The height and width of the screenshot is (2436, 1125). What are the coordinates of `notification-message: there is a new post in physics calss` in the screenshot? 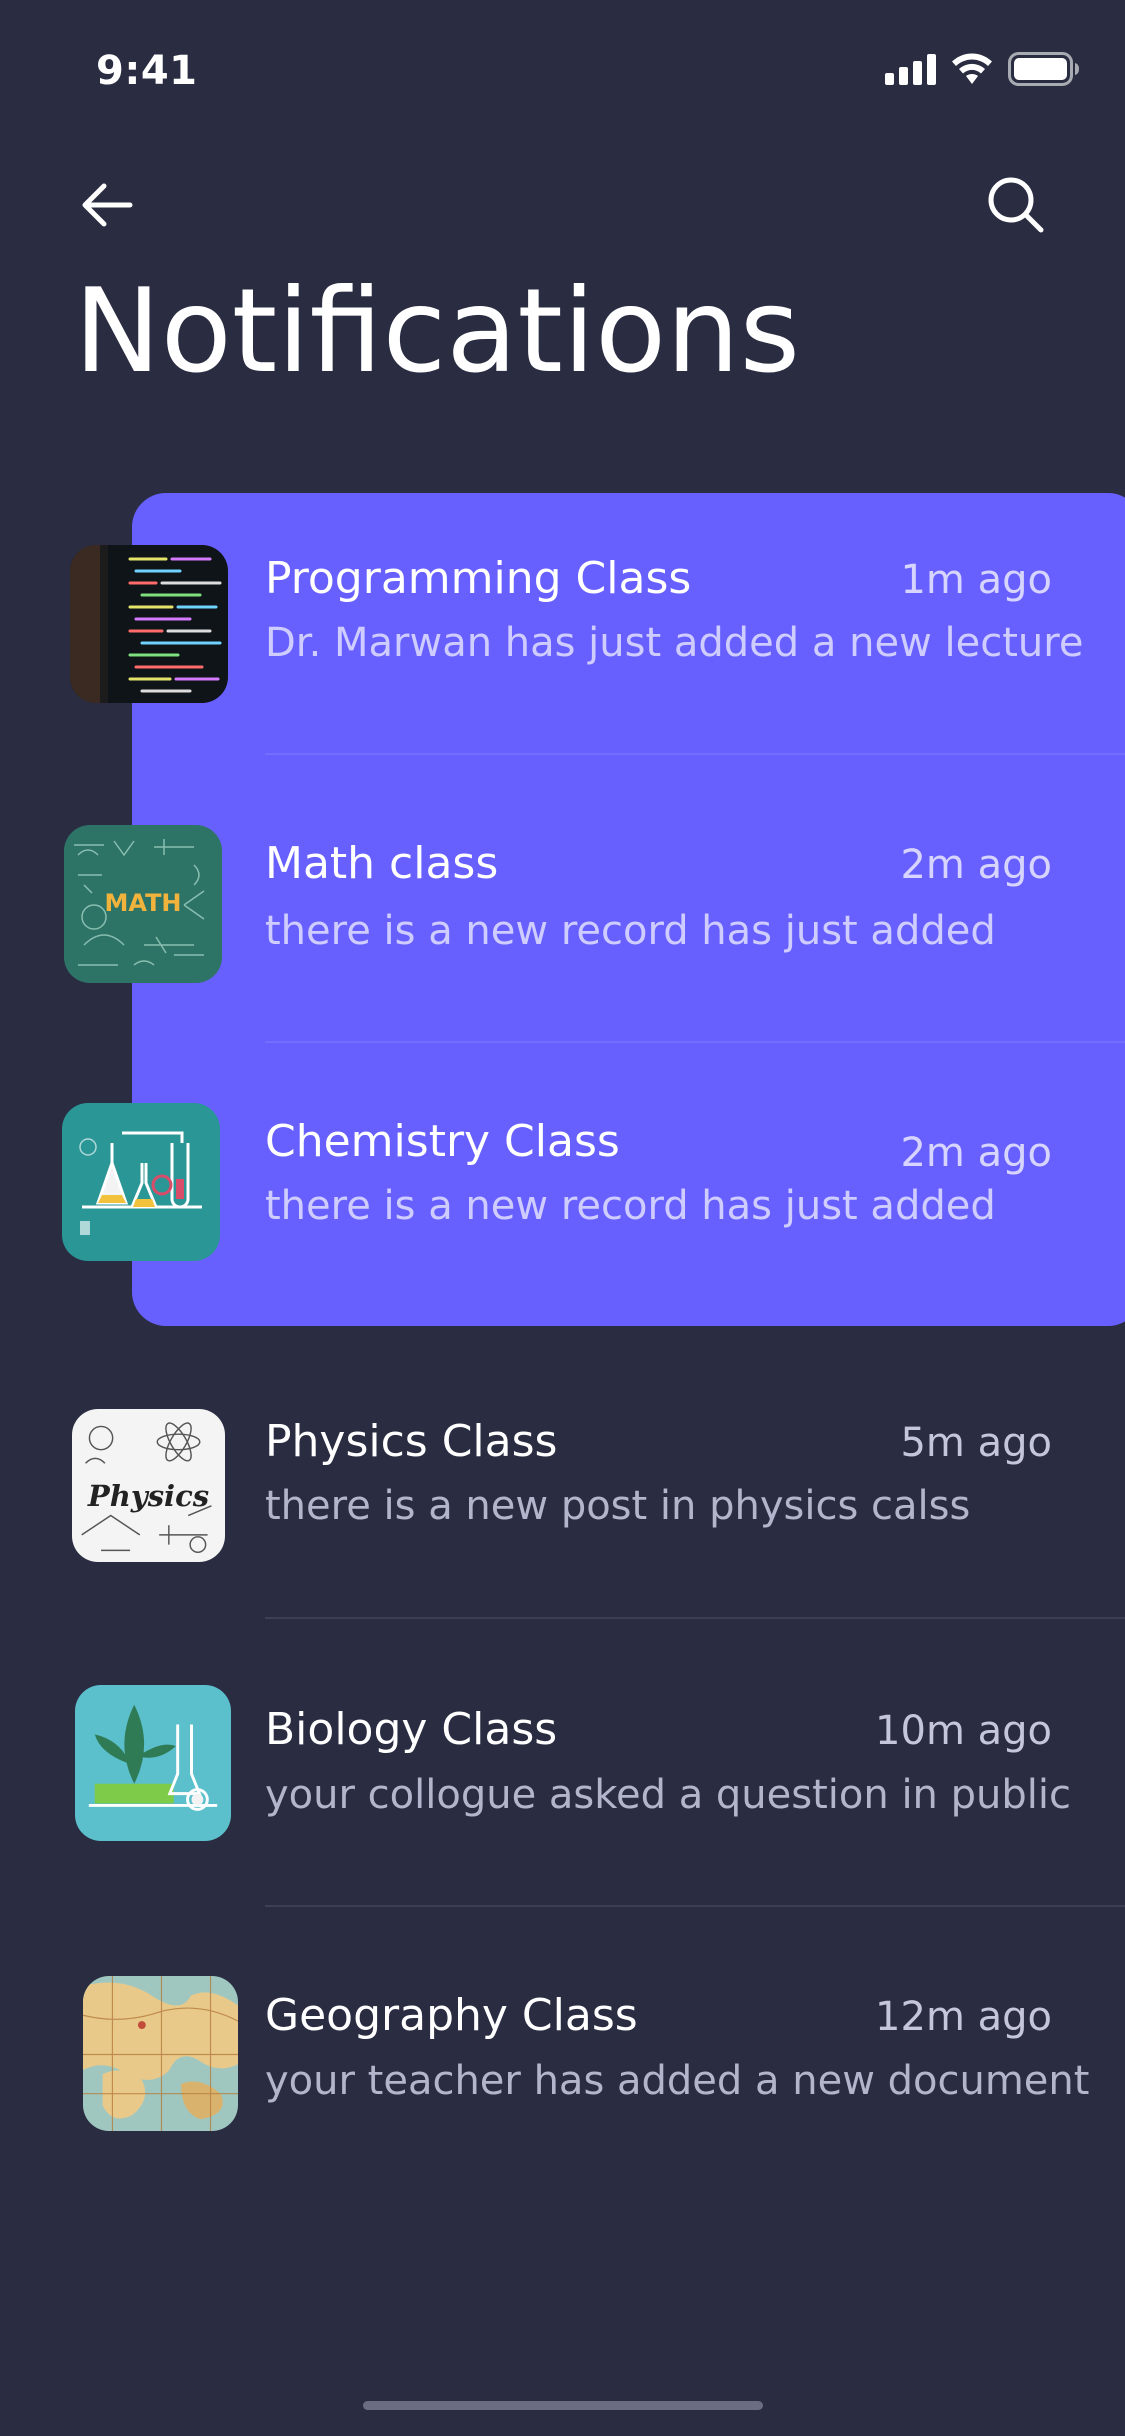 It's located at (618, 1506).